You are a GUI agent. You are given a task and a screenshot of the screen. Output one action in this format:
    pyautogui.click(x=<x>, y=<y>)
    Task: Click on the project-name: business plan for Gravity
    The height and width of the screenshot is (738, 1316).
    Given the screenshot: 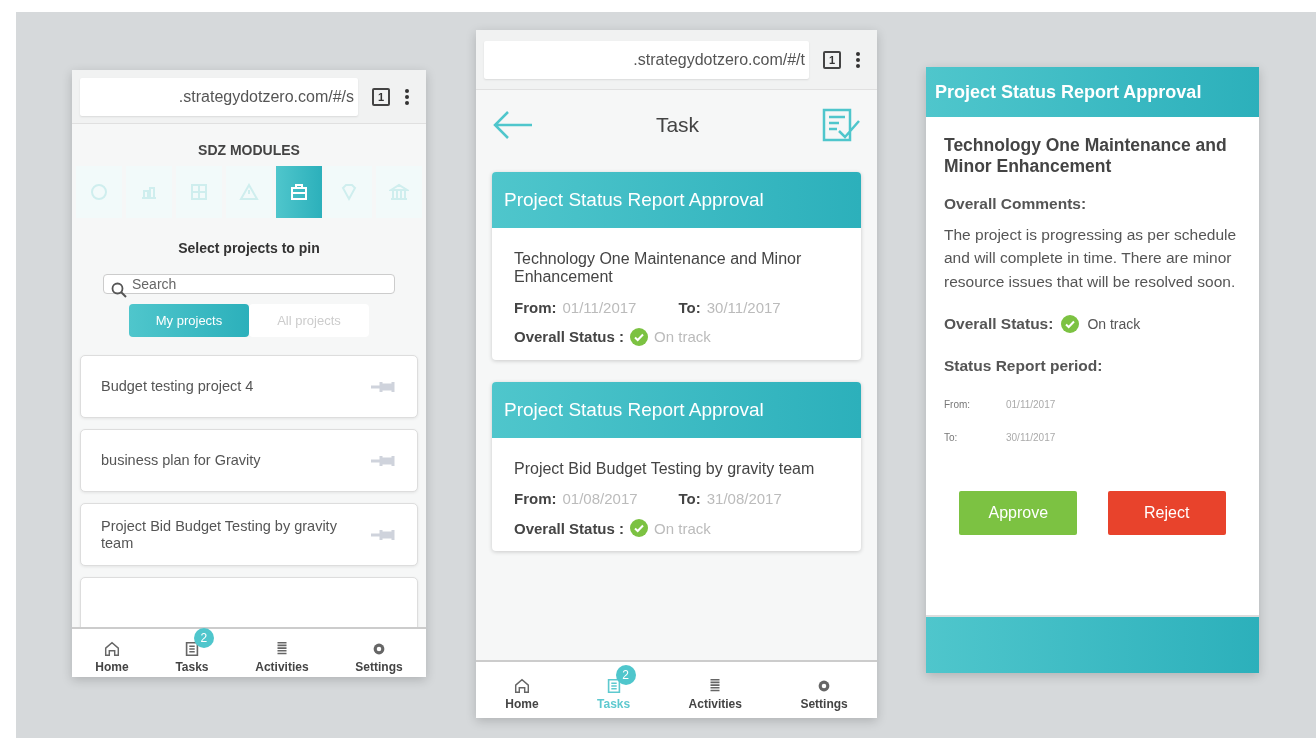 What is the action you would take?
    pyautogui.click(x=181, y=460)
    